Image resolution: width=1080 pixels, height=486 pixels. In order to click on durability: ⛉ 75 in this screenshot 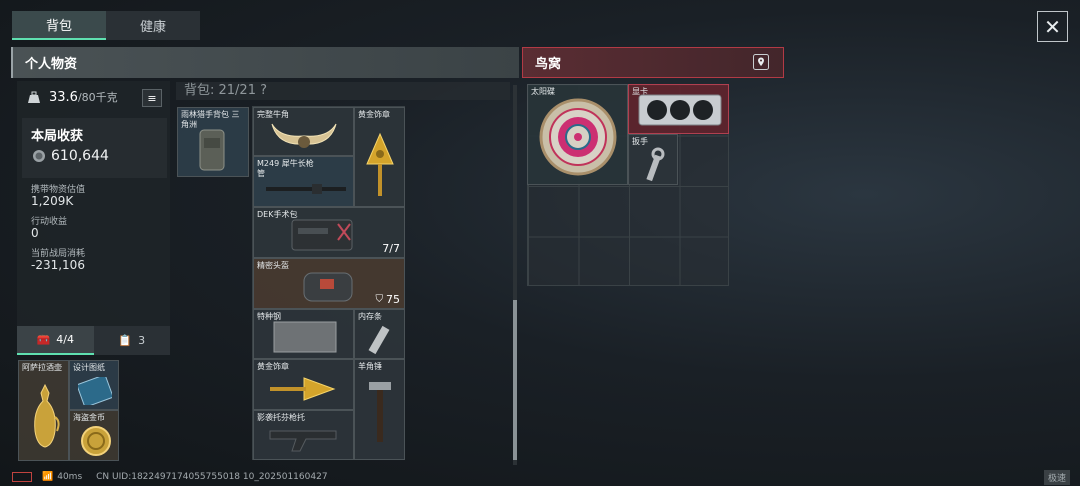, I will do `click(388, 299)`.